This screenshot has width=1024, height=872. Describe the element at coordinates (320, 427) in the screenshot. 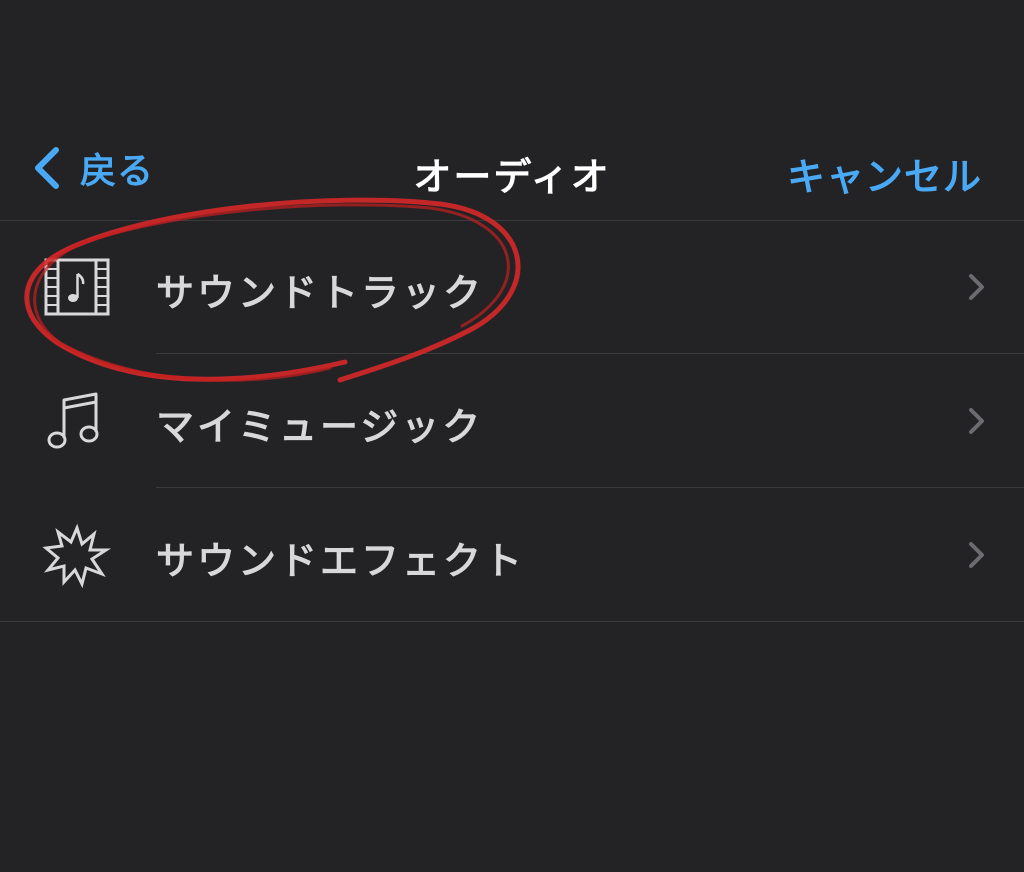

I see `list-item-label: マイミュージック` at that location.